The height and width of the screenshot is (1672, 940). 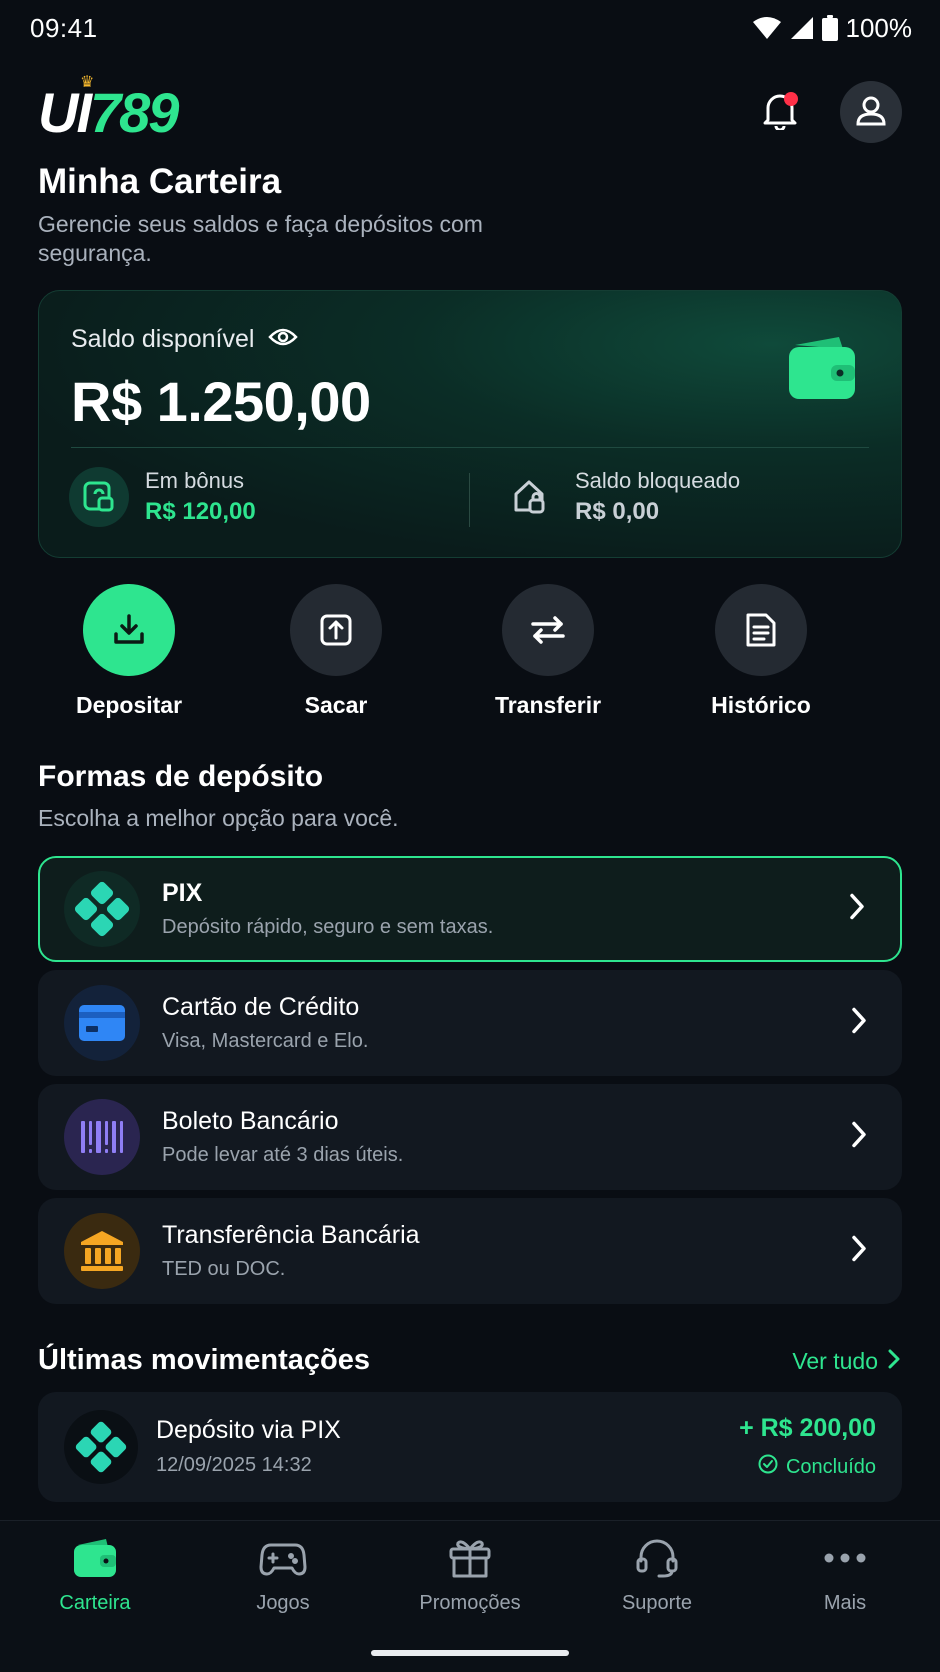 I want to click on movements-title: Últimas movimentações, so click(x=204, y=1360).